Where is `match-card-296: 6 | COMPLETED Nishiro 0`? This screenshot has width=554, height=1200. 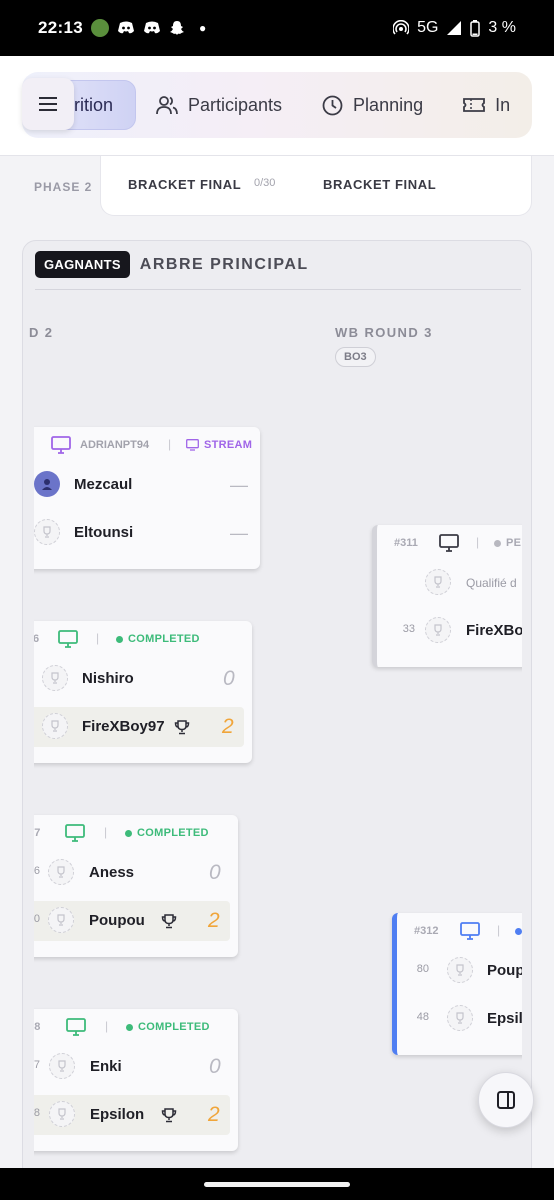 match-card-296: 6 | COMPLETED Nishiro 0 is located at coordinates (143, 692).